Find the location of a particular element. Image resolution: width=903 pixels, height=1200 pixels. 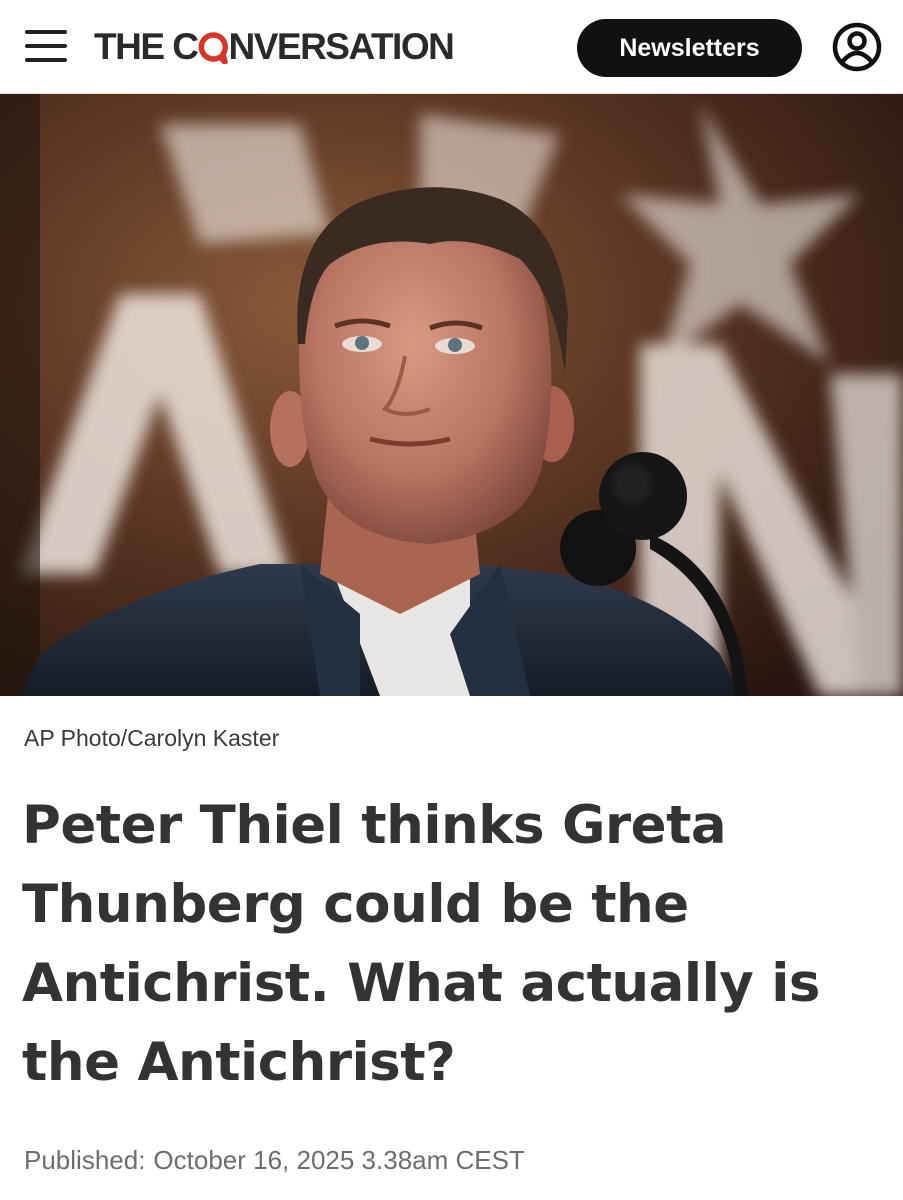

published-timestamp: October 16, 2025 3.38am CEST is located at coordinates (339, 1160).